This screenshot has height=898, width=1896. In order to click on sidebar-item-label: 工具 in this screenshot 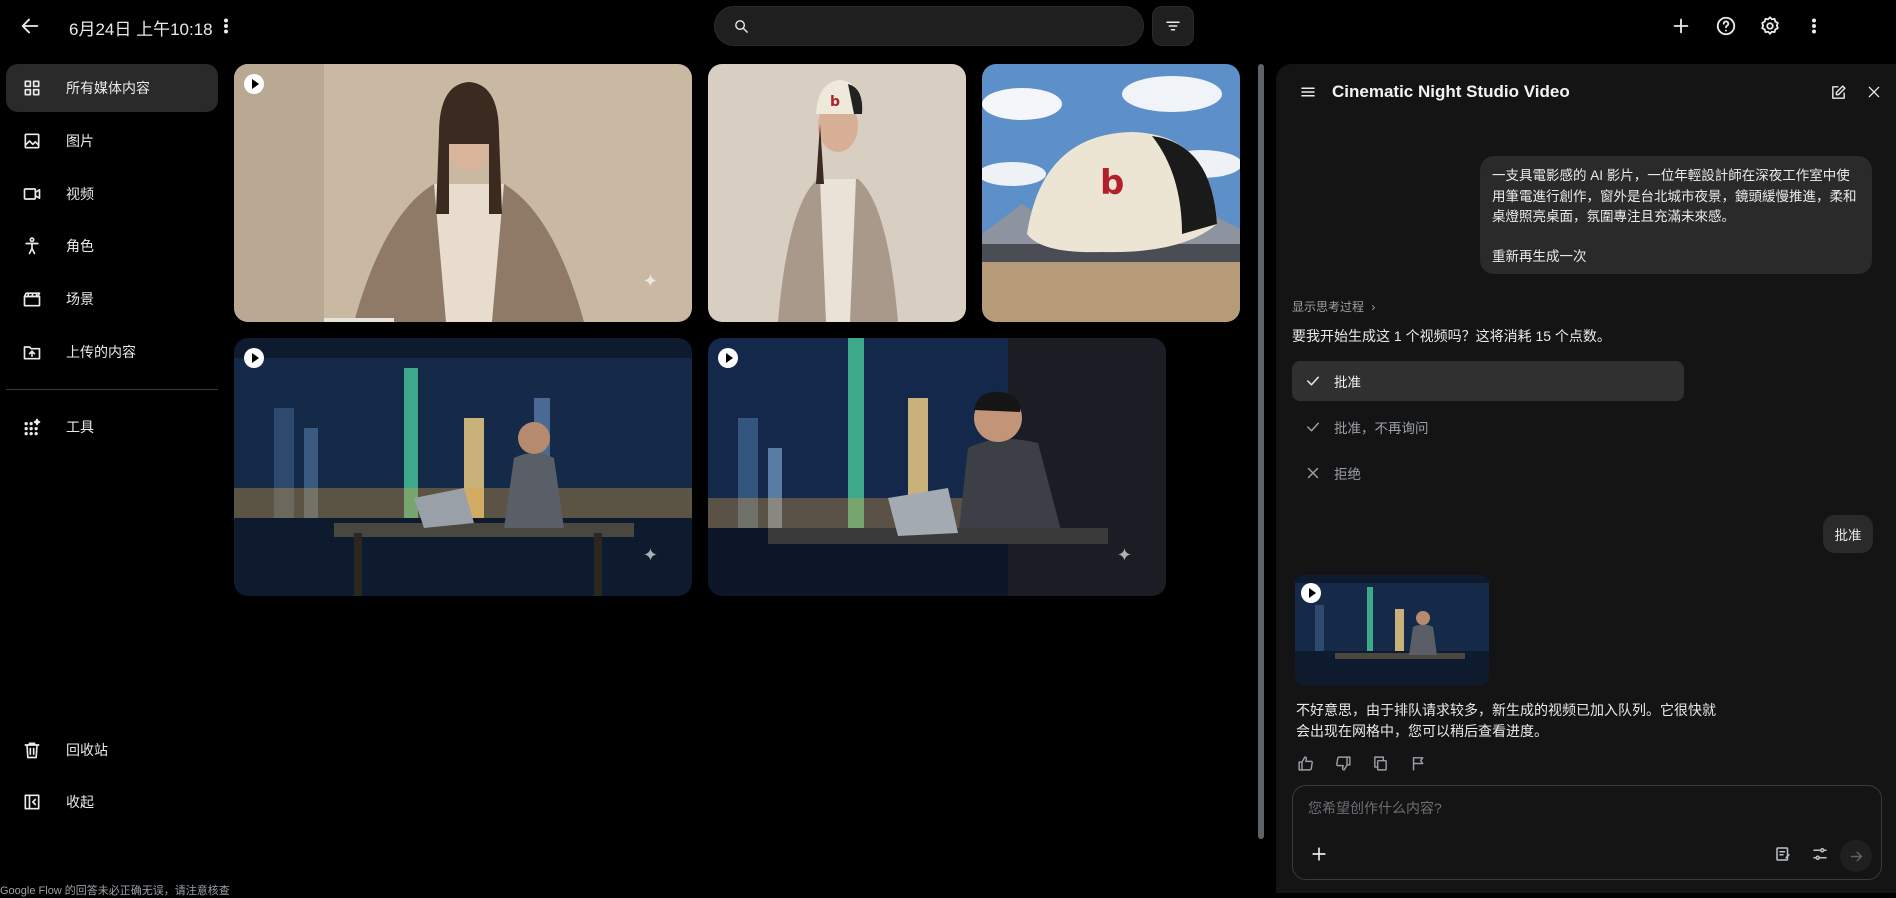, I will do `click(80, 427)`.